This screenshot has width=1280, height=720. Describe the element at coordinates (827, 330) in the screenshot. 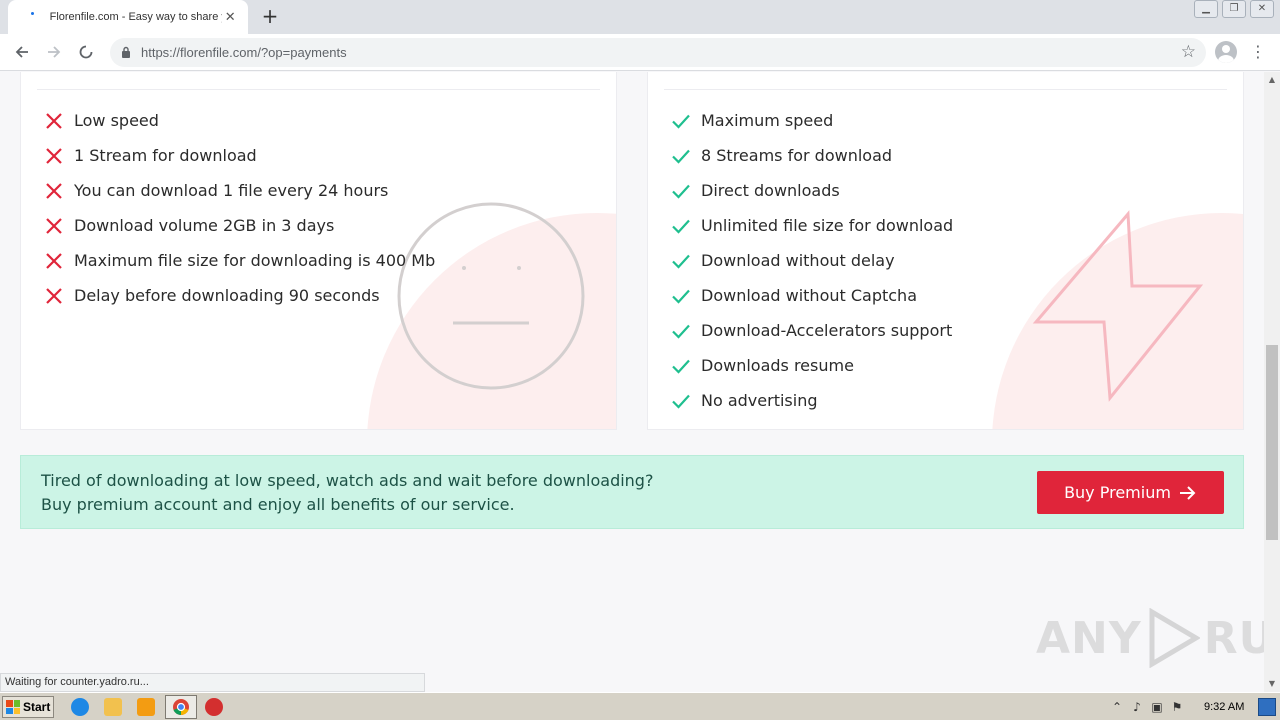

I see `feature-label: Download-Accelerators support` at that location.